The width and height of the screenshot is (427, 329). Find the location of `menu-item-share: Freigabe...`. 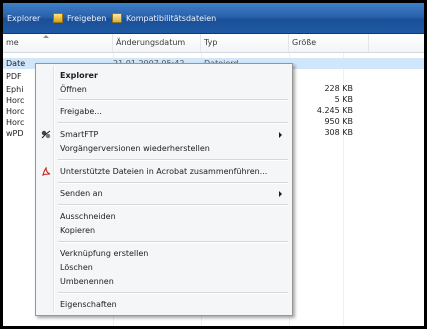

menu-item-share: Freigabe... is located at coordinates (164, 111).